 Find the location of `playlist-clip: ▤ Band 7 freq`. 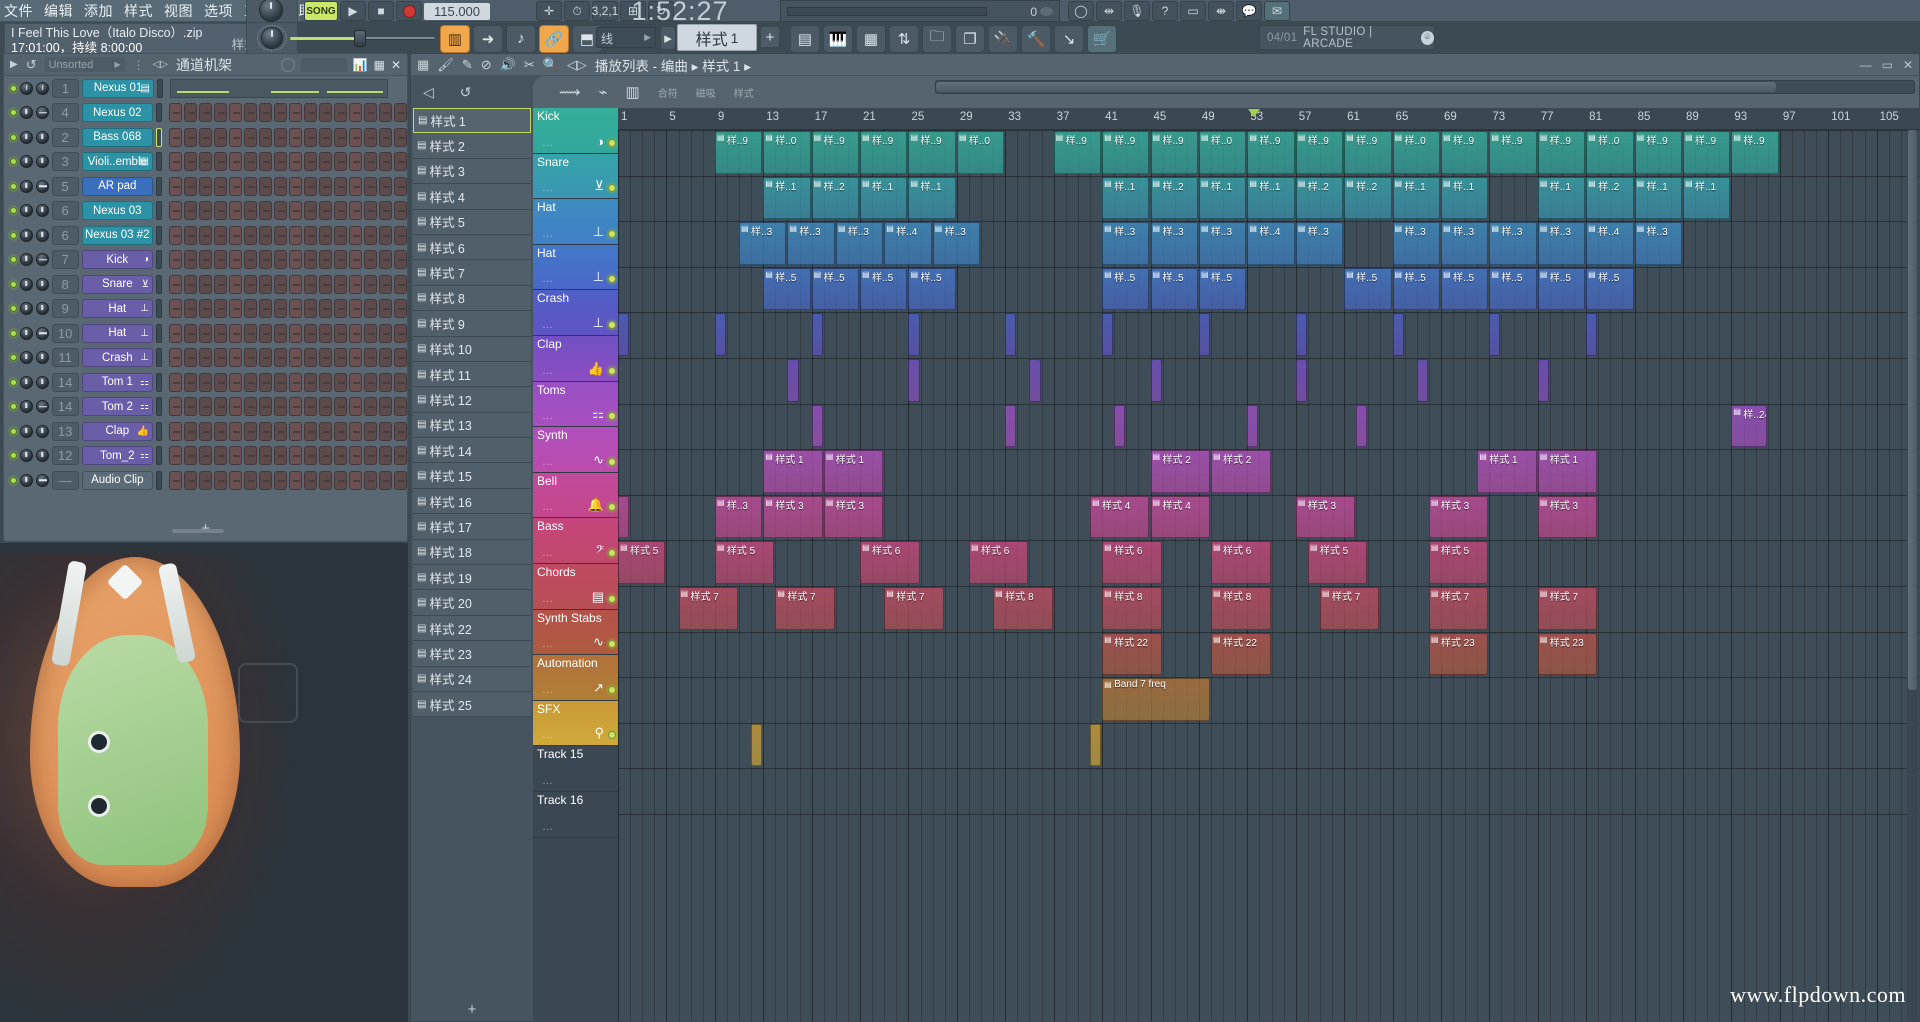

playlist-clip: ▤ Band 7 freq is located at coordinates (1156, 699).